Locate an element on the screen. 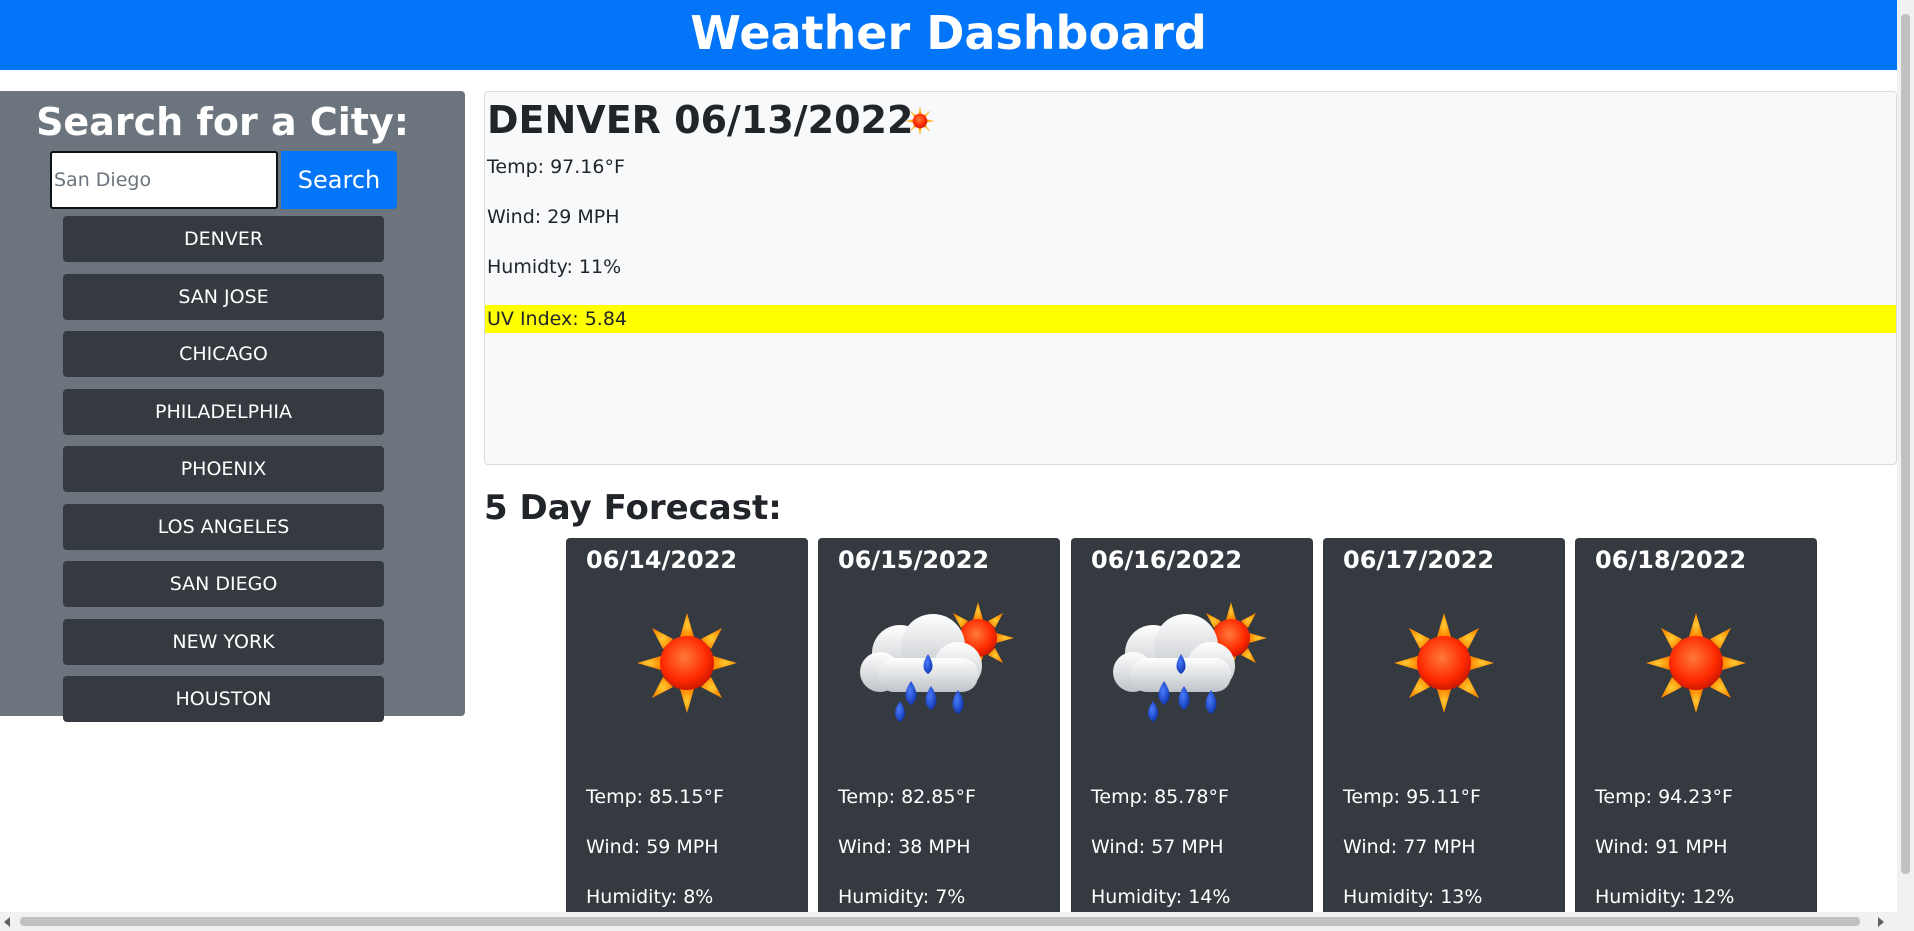 This screenshot has height=931, width=1914. city-button-chicago: CHICAGO is located at coordinates (223, 354).